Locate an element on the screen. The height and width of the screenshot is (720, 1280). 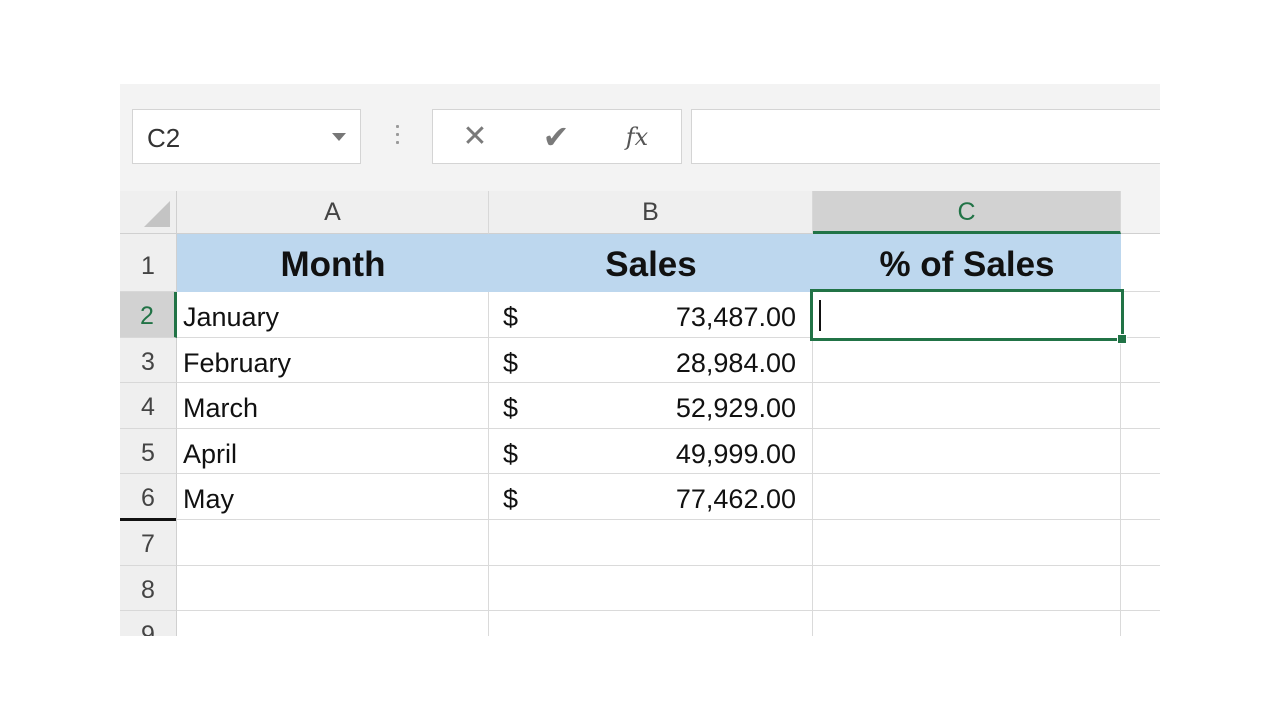
cell-d6 is located at coordinates (1140, 497).